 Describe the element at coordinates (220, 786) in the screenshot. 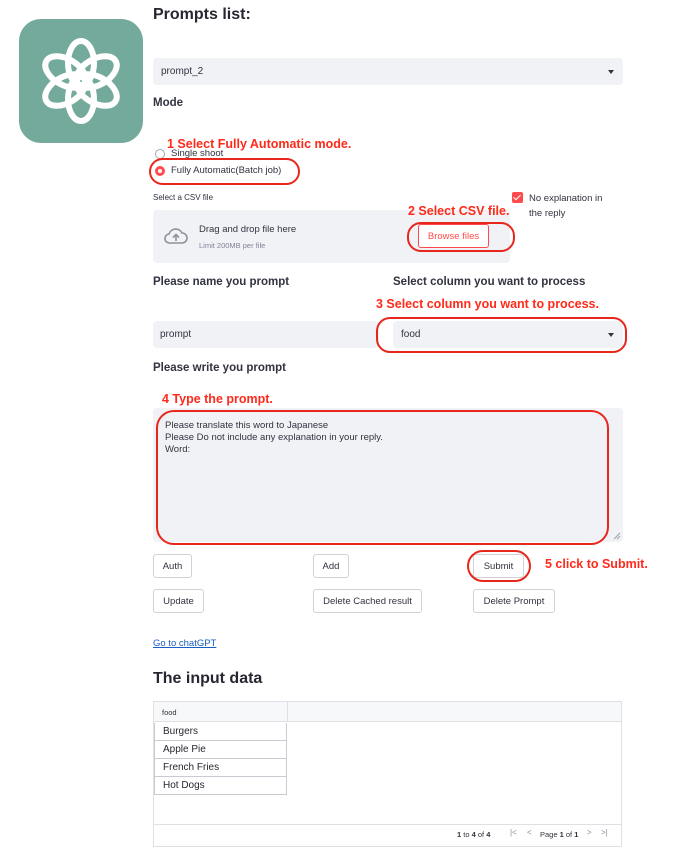

I see `table-row: Hot Dogs` at that location.